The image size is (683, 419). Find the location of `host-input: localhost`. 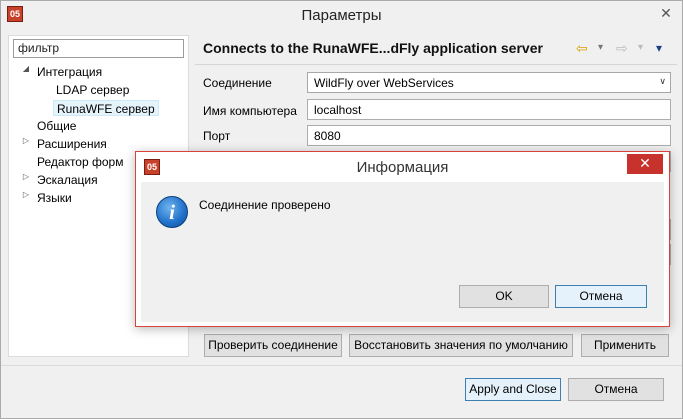

host-input: localhost is located at coordinates (489, 109).